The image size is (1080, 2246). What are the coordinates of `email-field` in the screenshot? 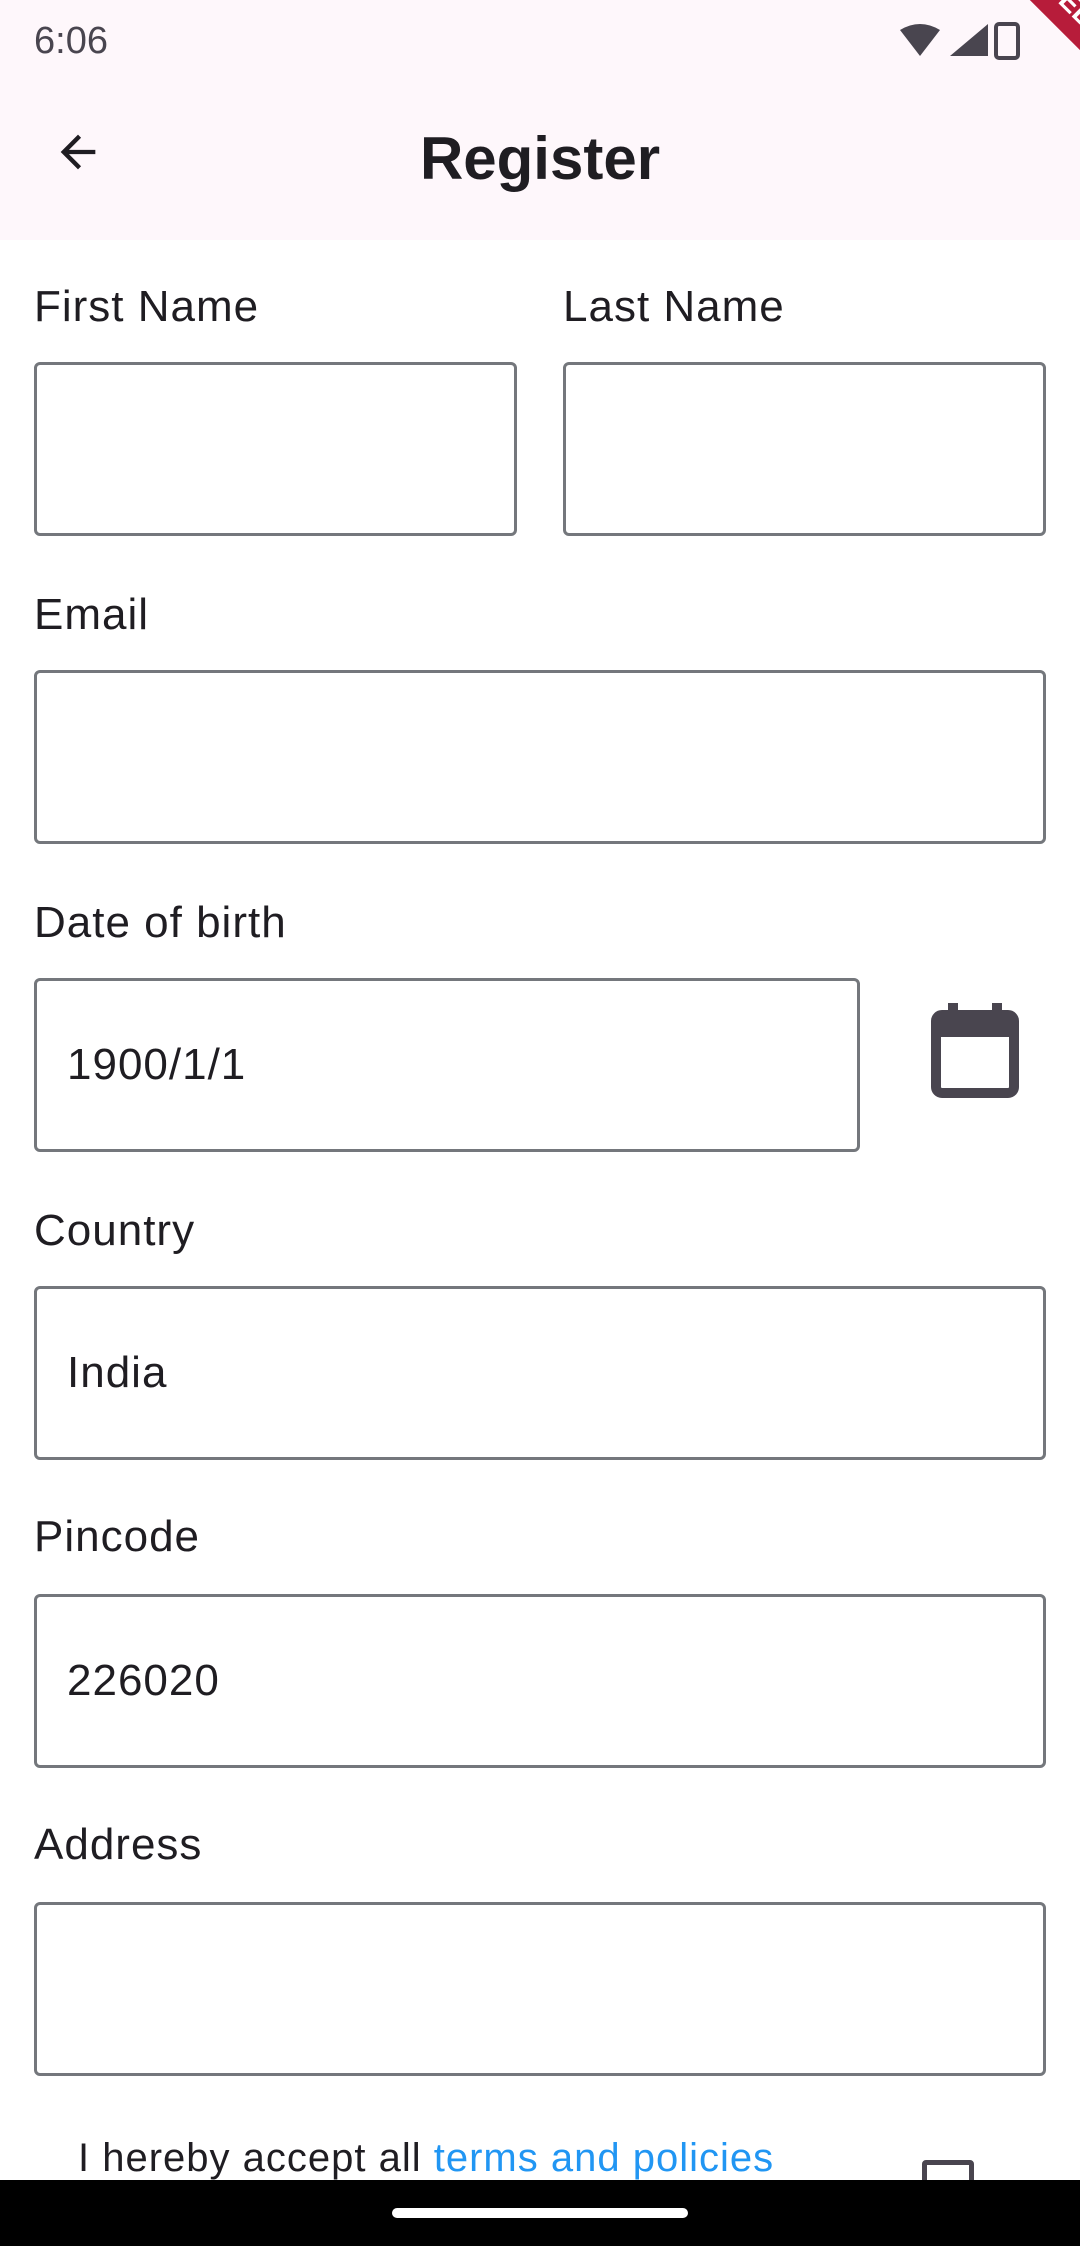 It's located at (540, 757).